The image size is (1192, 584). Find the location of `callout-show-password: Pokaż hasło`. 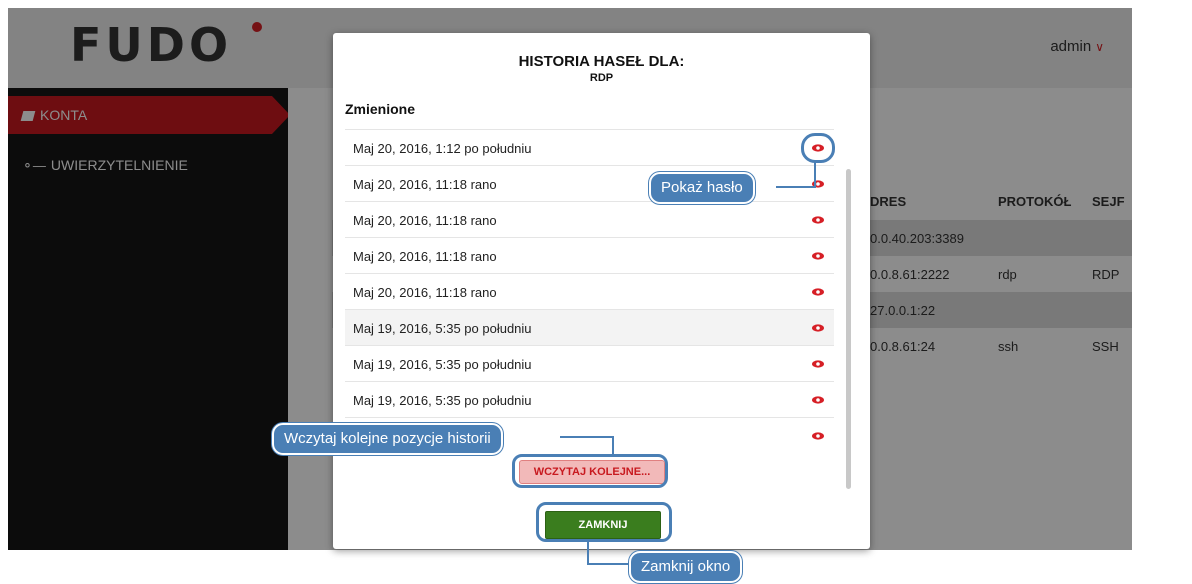

callout-show-password: Pokaż hasło is located at coordinates (702, 188).